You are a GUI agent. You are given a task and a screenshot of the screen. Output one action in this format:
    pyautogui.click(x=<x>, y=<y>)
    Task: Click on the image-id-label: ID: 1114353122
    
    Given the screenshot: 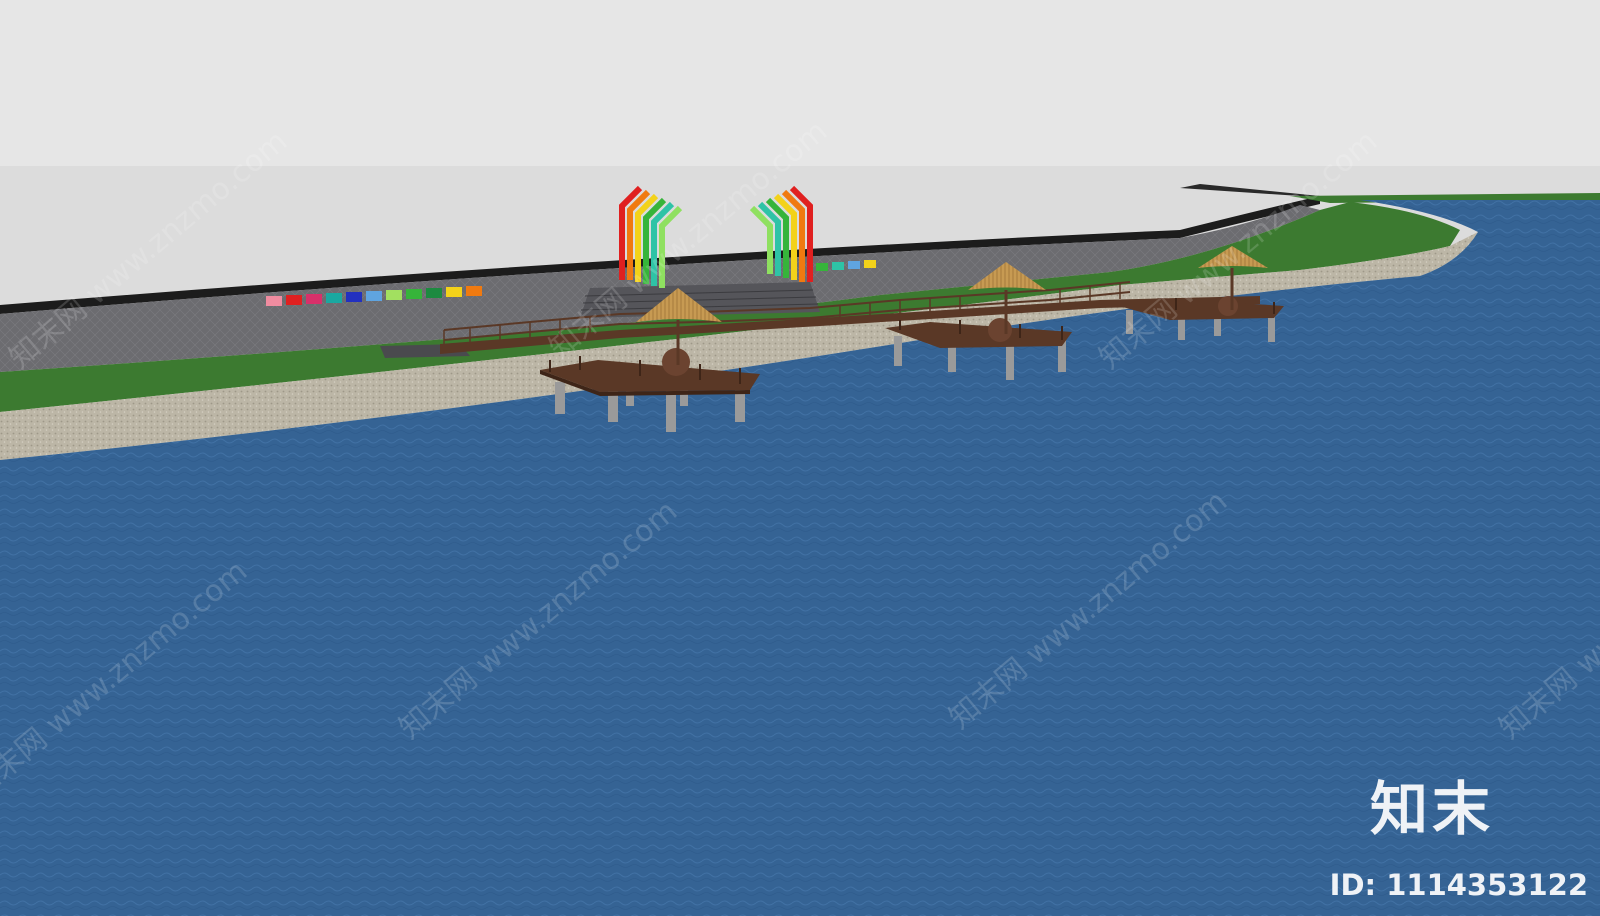 What is the action you would take?
    pyautogui.click(x=1458, y=885)
    